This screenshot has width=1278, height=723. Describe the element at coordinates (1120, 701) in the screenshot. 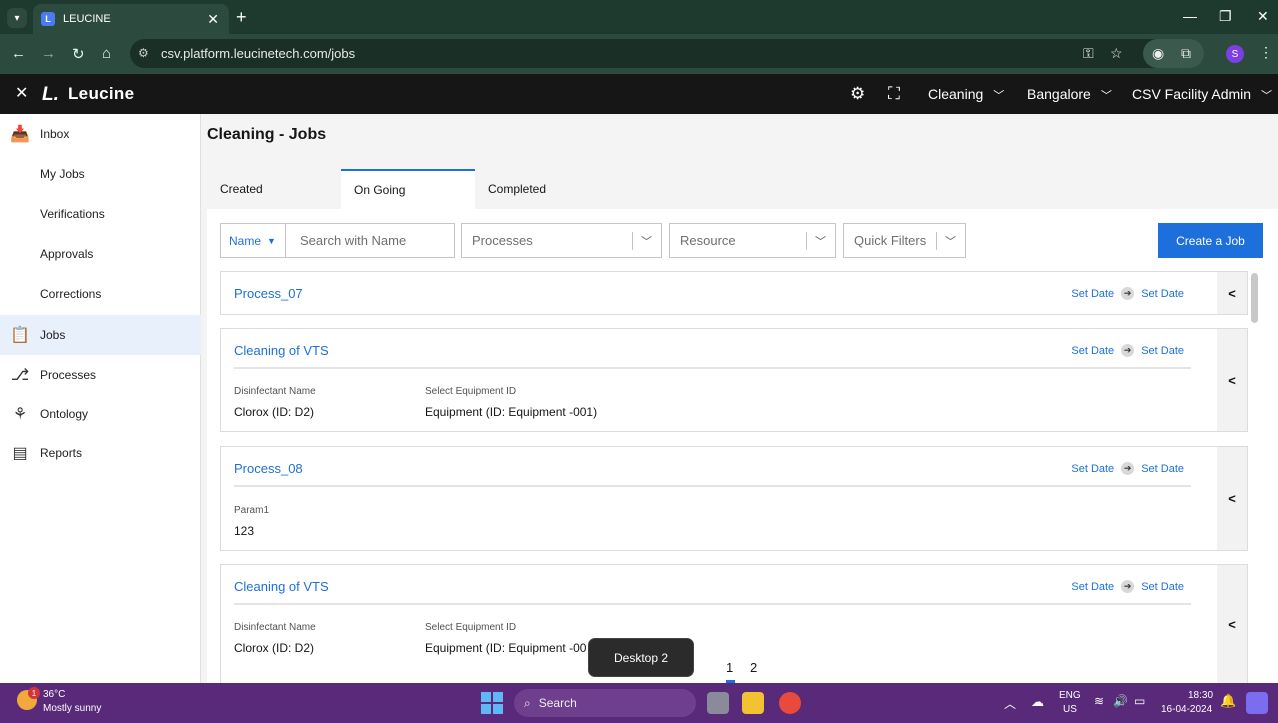

I see `volume-icon: 🔊` at that location.